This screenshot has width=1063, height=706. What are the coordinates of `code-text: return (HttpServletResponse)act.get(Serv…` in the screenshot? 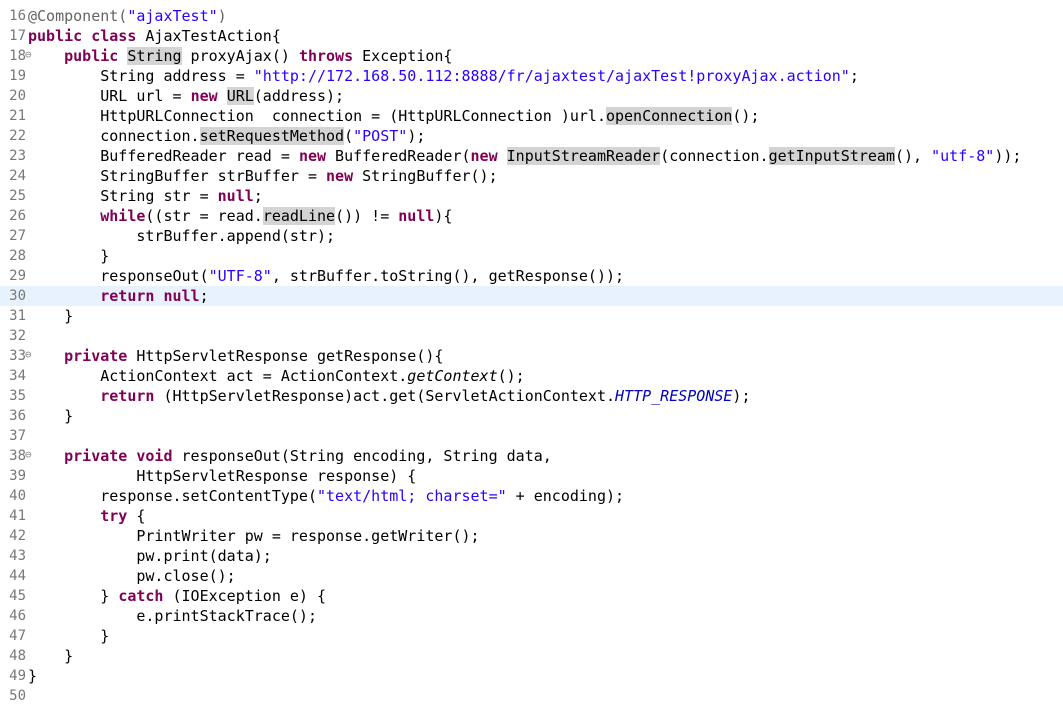 It's located at (389, 396).